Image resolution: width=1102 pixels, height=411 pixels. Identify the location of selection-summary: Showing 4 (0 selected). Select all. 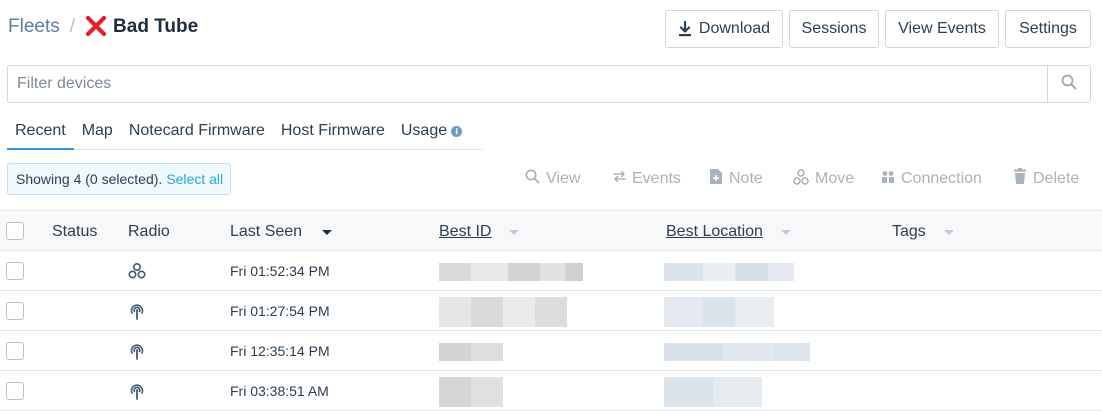
(119, 179).